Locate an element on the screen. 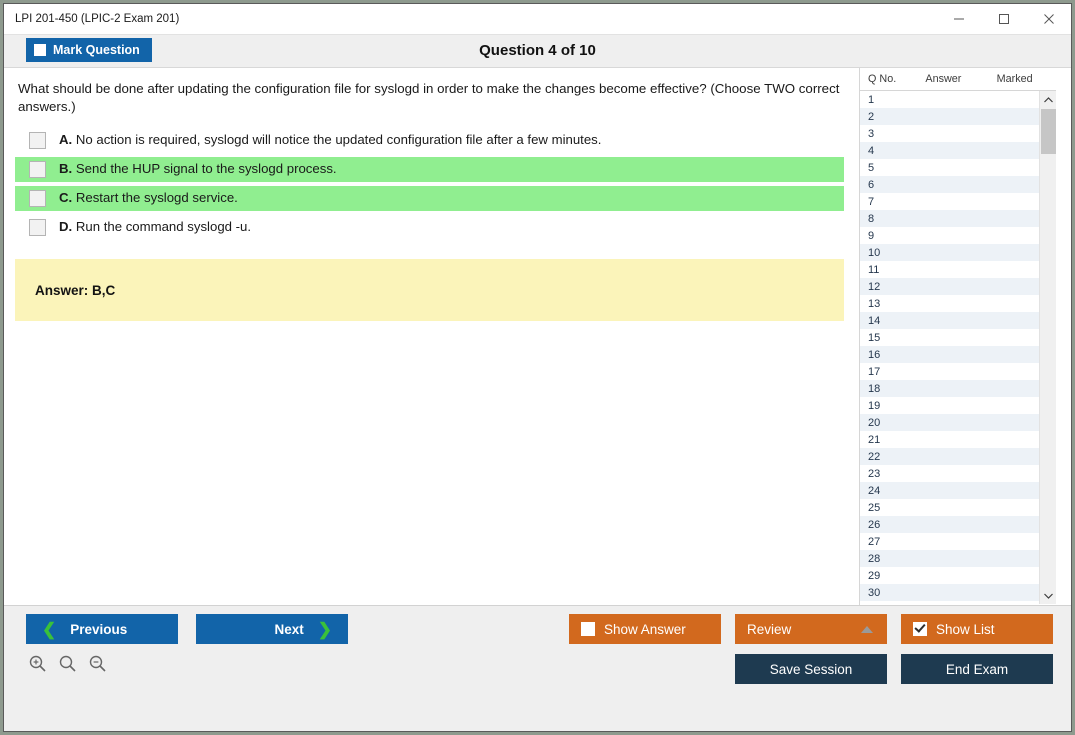 The height and width of the screenshot is (735, 1075). question-list-row: 22 is located at coordinates (950, 456).